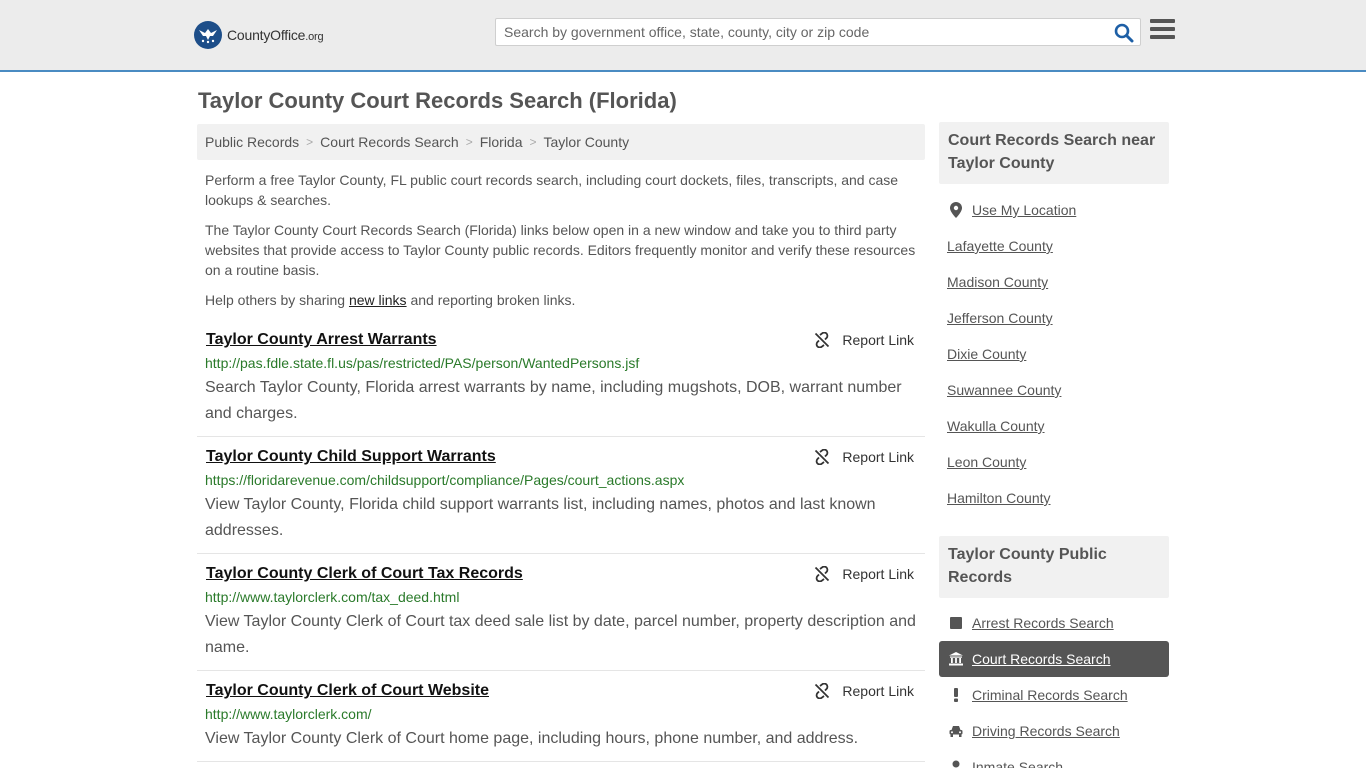 Image resolution: width=1366 pixels, height=768 pixels. Describe the element at coordinates (956, 210) in the screenshot. I see `map-pin-icon` at that location.